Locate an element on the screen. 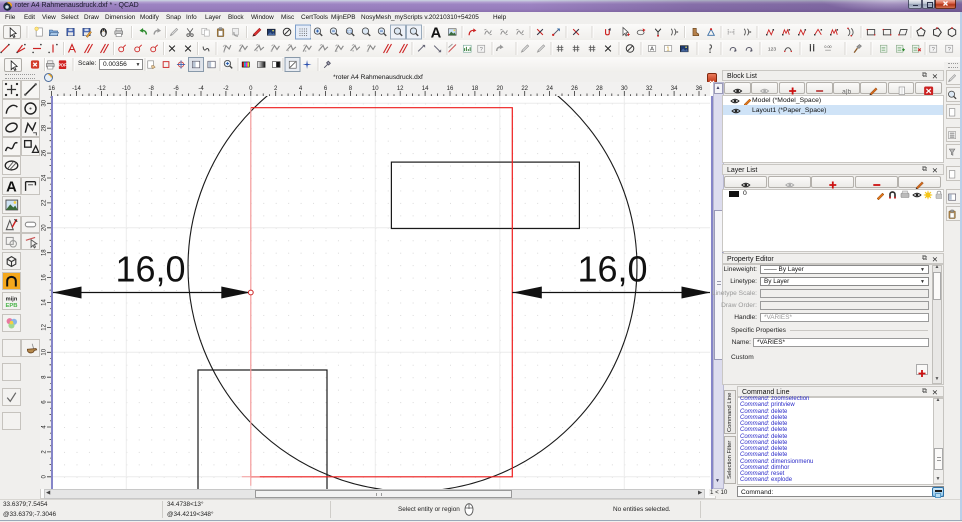 The height and width of the screenshot is (522, 962). svg-text: PDF is located at coordinates (62, 65).